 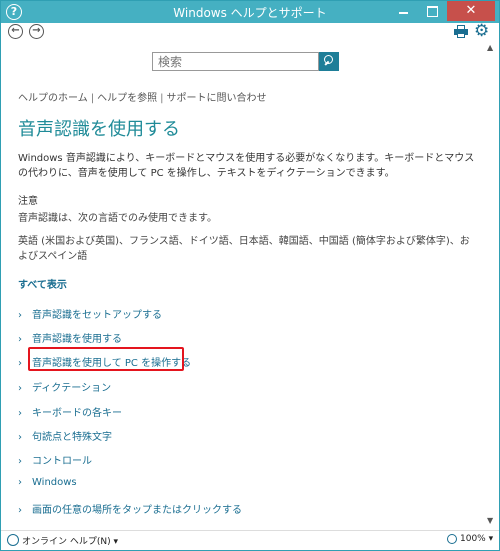 What do you see at coordinates (127, 98) in the screenshot?
I see `breadcrumb-browse-help-link: ヘルプを参照` at bounding box center [127, 98].